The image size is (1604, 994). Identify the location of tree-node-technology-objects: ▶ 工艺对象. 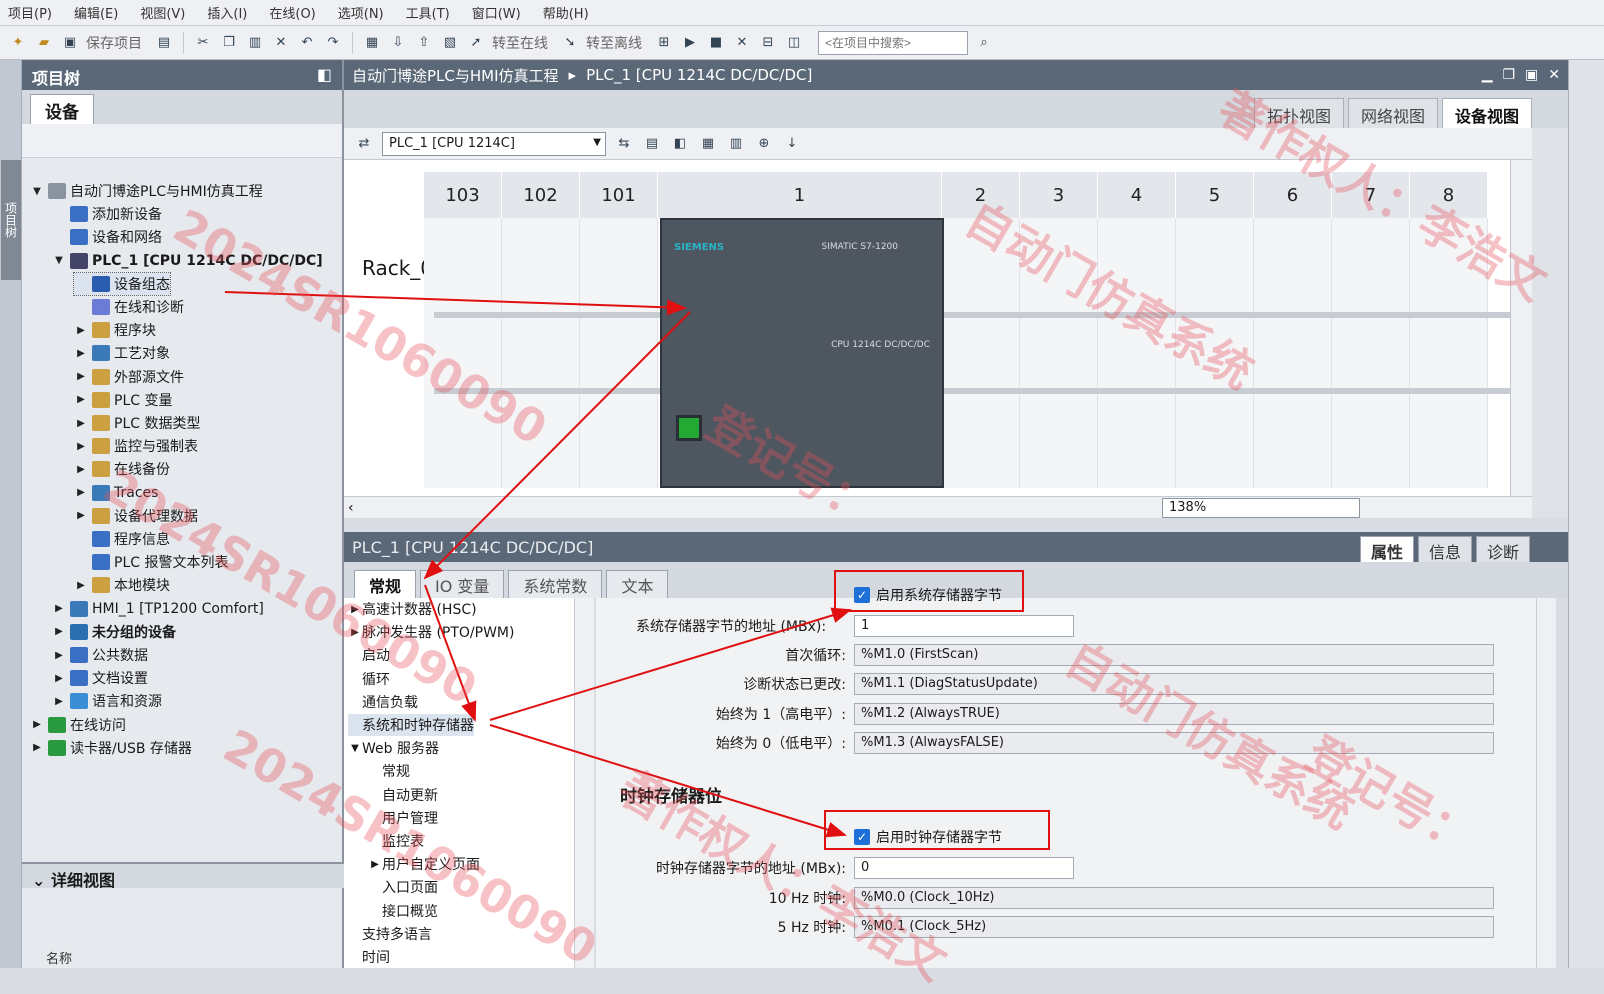
(122, 353).